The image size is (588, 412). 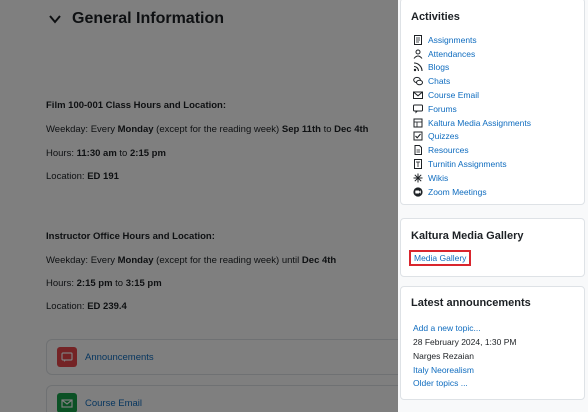 What do you see at coordinates (472, 150) in the screenshot?
I see `activity-link-resources: Resources` at bounding box center [472, 150].